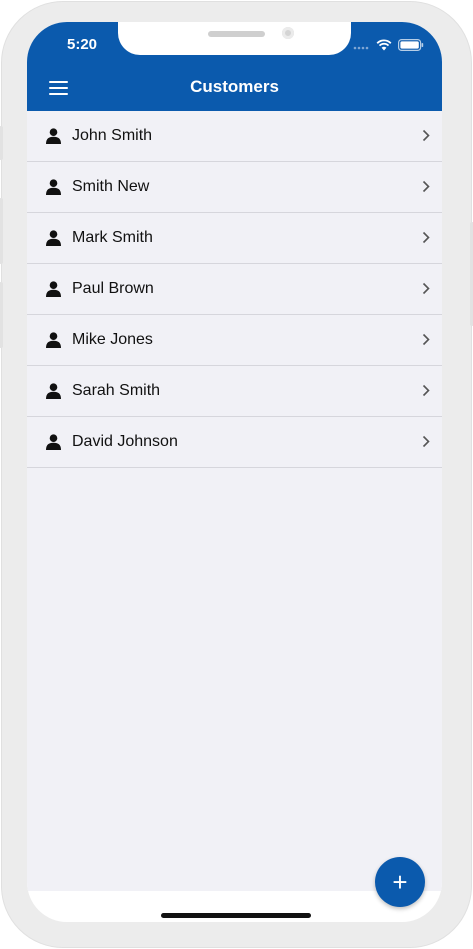 This screenshot has height=949, width=473. What do you see at coordinates (112, 237) in the screenshot?
I see `customer-name: Mark Smith` at bounding box center [112, 237].